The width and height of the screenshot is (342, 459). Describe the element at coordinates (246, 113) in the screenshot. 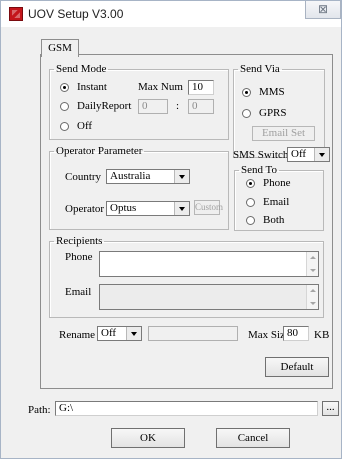

I see `gprs-radio` at that location.